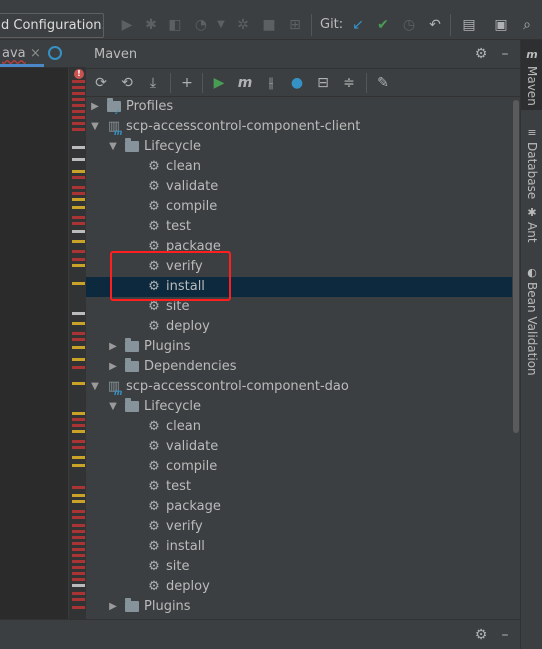  What do you see at coordinates (299, 107) in the screenshot?
I see `tree-node-item: ▶ ✓ Profiles` at bounding box center [299, 107].